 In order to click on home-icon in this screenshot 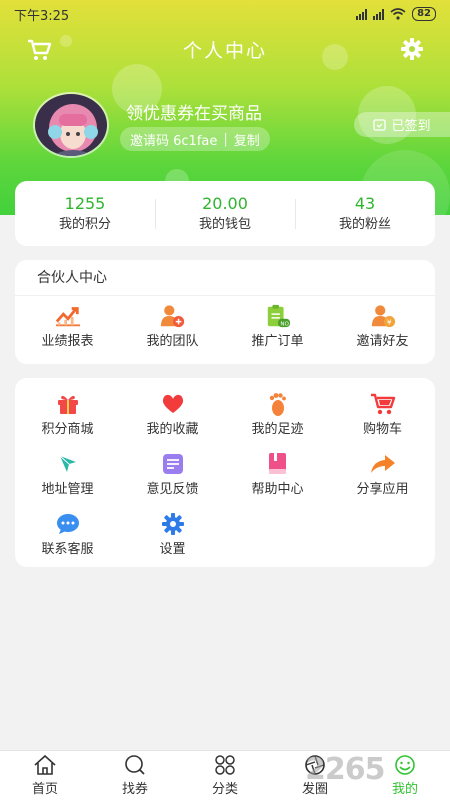, I will do `click(45, 764)`.